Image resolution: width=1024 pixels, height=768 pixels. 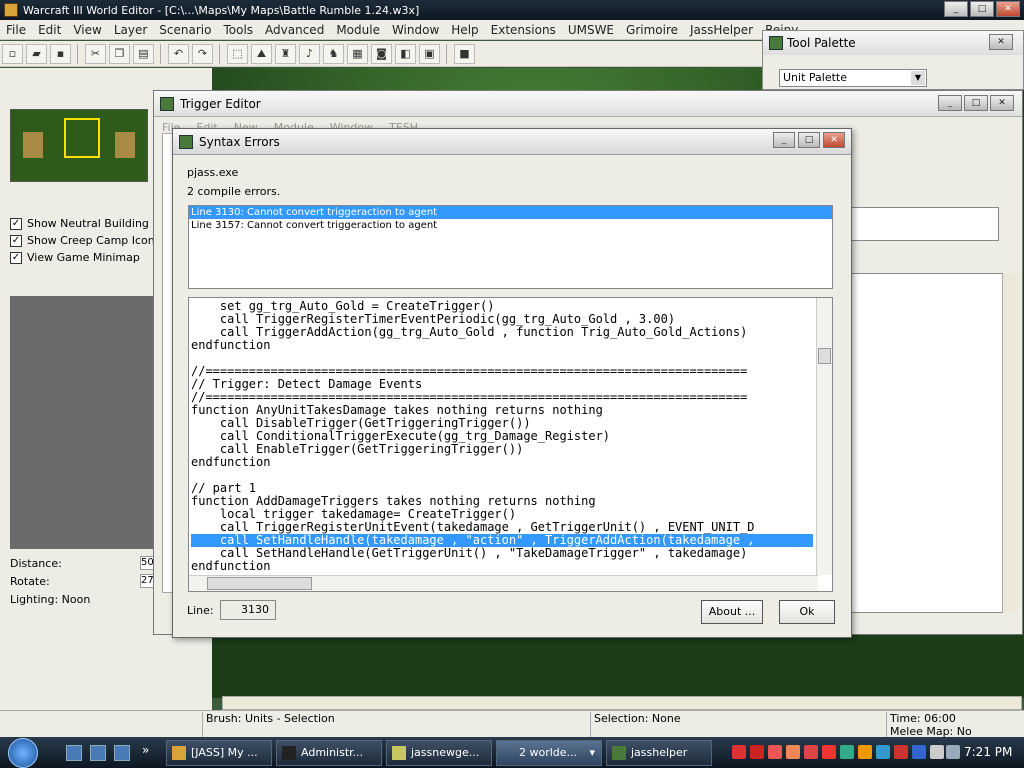 I want to click on menu-umswe: UMSWE, so click(x=591, y=30).